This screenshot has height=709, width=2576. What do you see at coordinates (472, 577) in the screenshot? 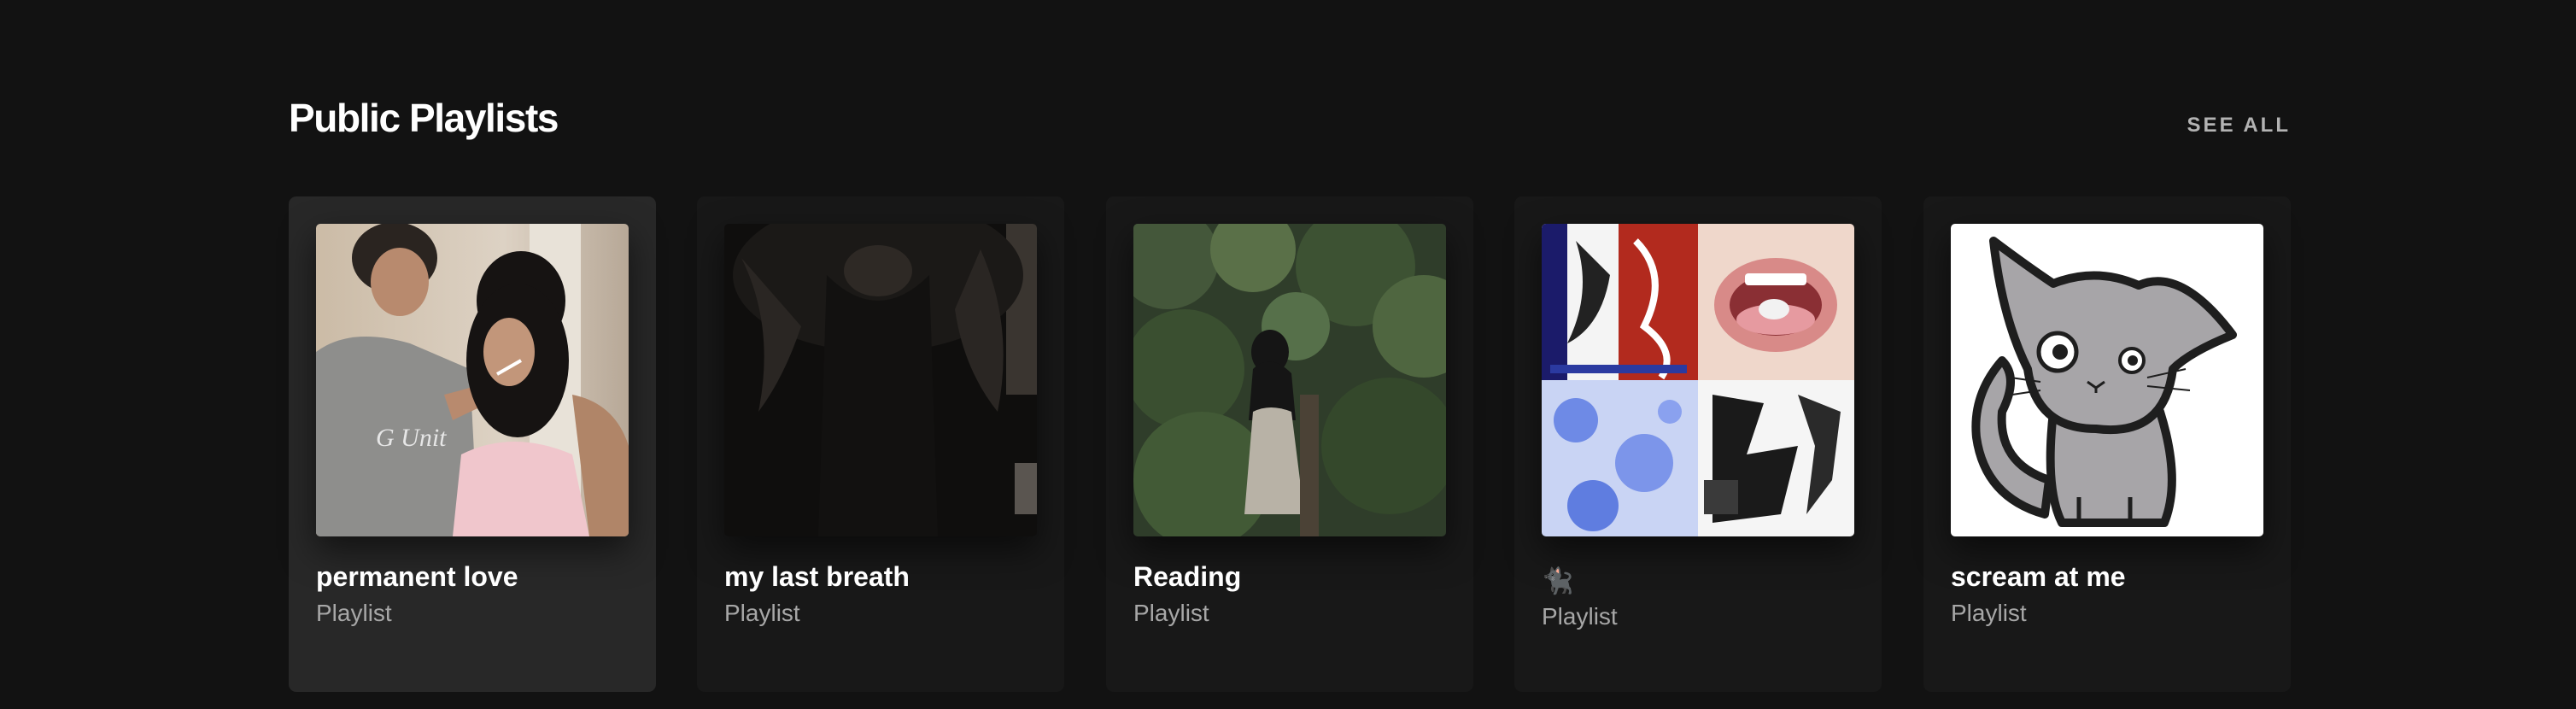
I see `playlist-title: permanent love` at bounding box center [472, 577].